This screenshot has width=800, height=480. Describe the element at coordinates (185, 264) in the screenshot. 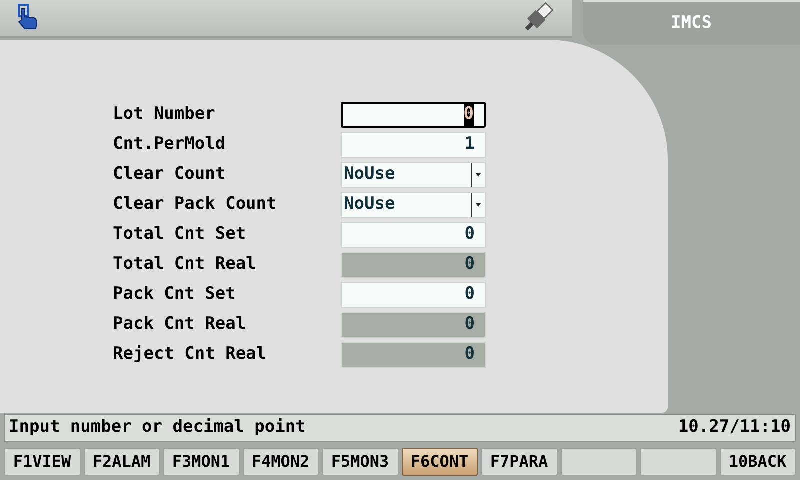

I see `field-label: Total Cnt Real` at that location.